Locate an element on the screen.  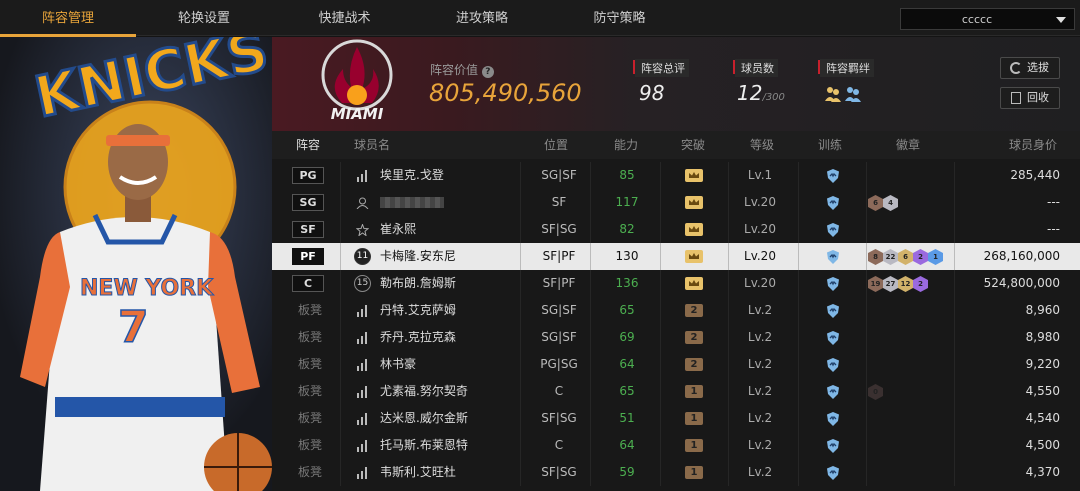
recycle-button-label: 回收 is located at coordinates (1038, 97).